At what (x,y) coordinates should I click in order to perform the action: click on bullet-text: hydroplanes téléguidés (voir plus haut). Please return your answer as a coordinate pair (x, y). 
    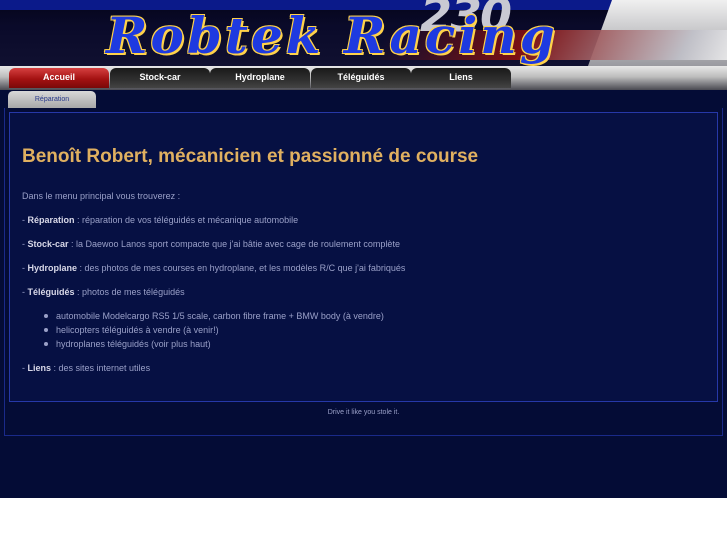
    Looking at the image, I should click on (133, 344).